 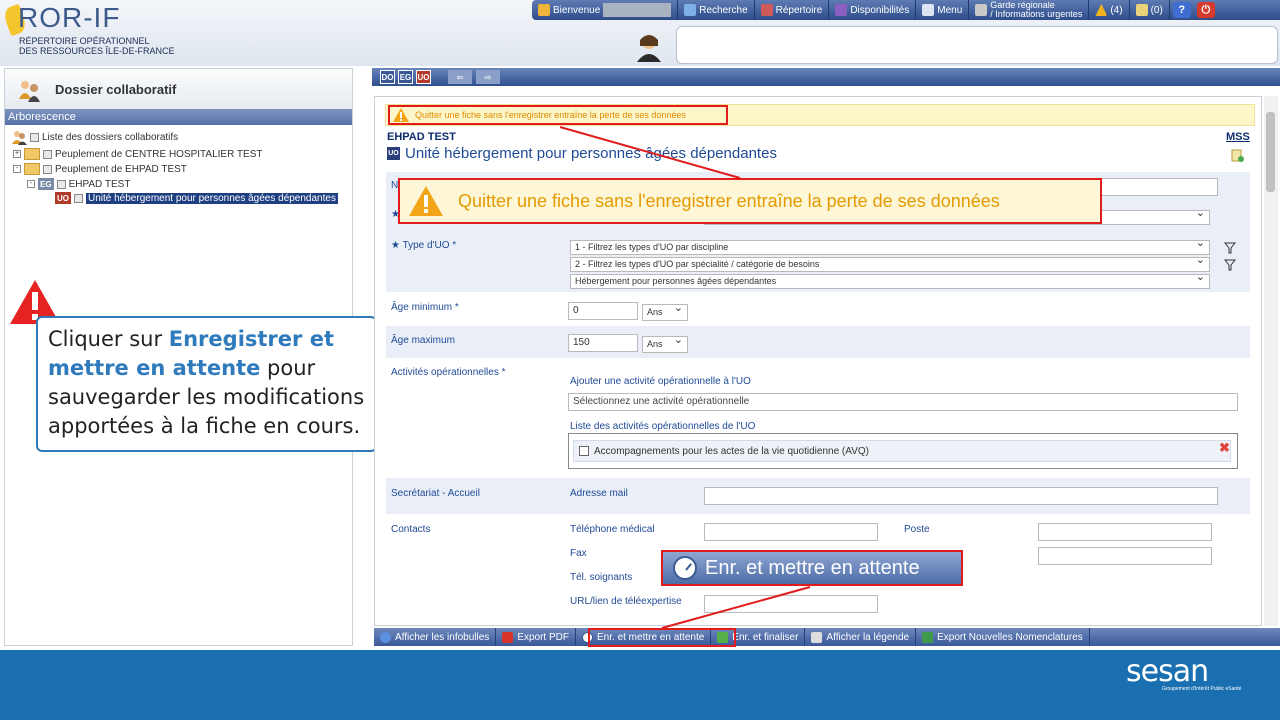 I want to click on export-nomenclatures-label: Export Nouvelles Nomenclatures, so click(x=1010, y=637).